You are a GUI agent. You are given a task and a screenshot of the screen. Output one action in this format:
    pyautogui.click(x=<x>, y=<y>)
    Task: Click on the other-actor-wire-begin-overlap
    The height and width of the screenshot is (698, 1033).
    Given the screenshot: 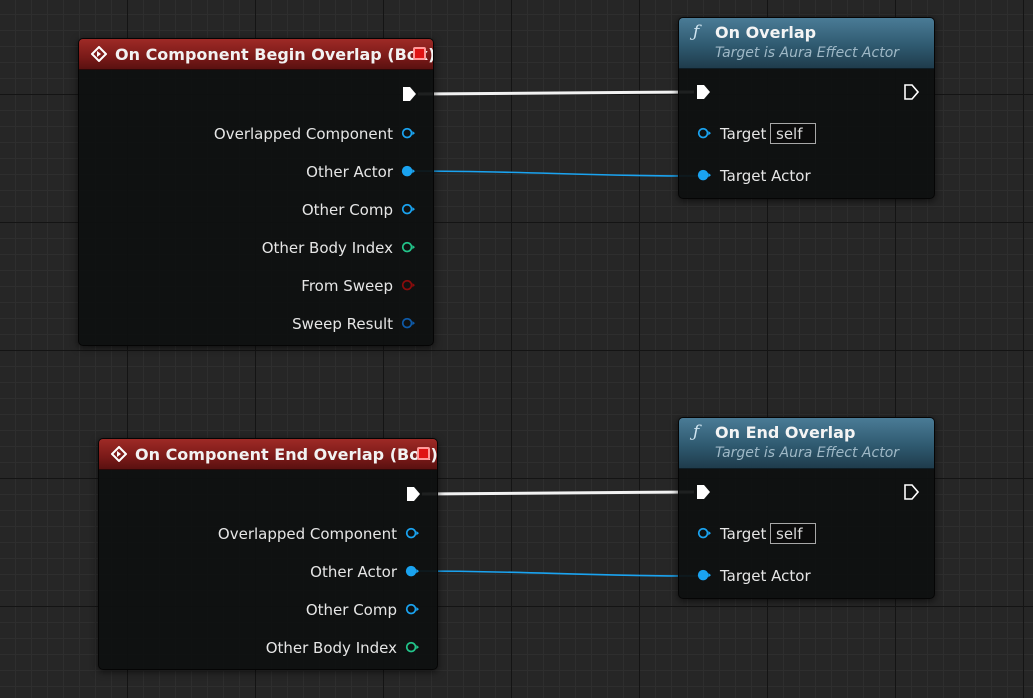 What is the action you would take?
    pyautogui.click(x=555, y=173)
    